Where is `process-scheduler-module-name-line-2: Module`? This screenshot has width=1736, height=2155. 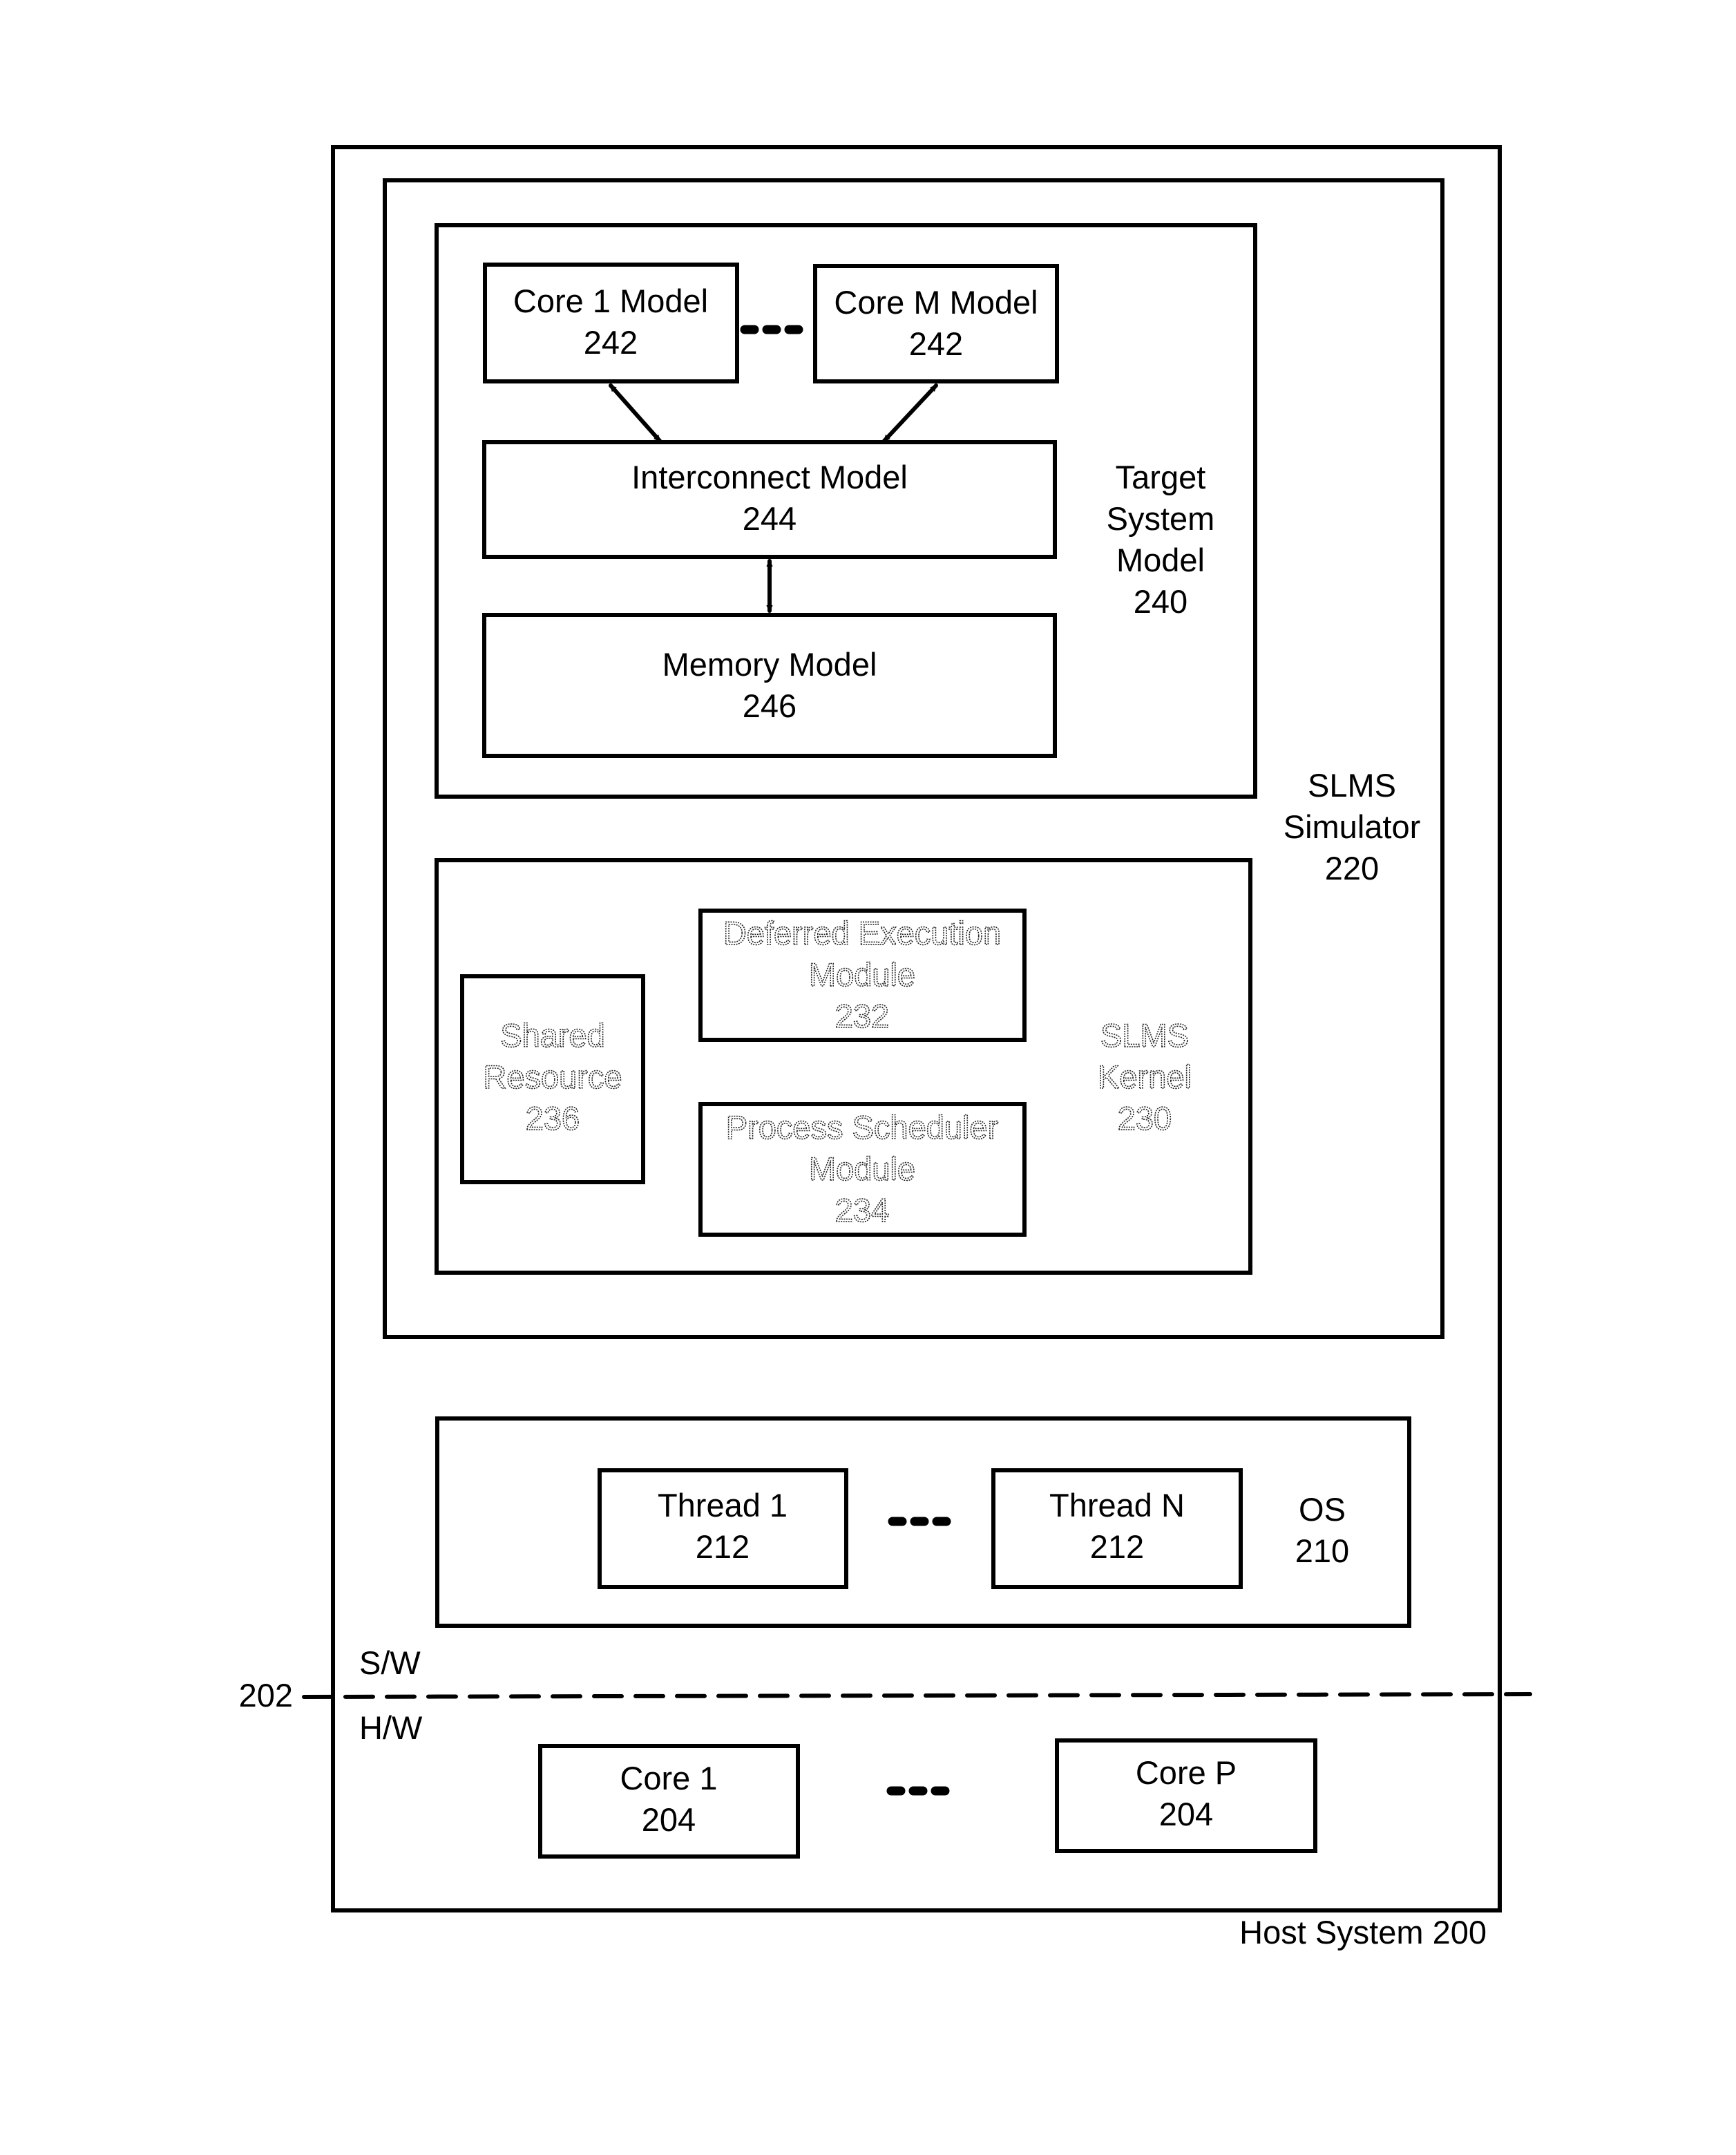 process-scheduler-module-name-line-2: Module is located at coordinates (862, 1168).